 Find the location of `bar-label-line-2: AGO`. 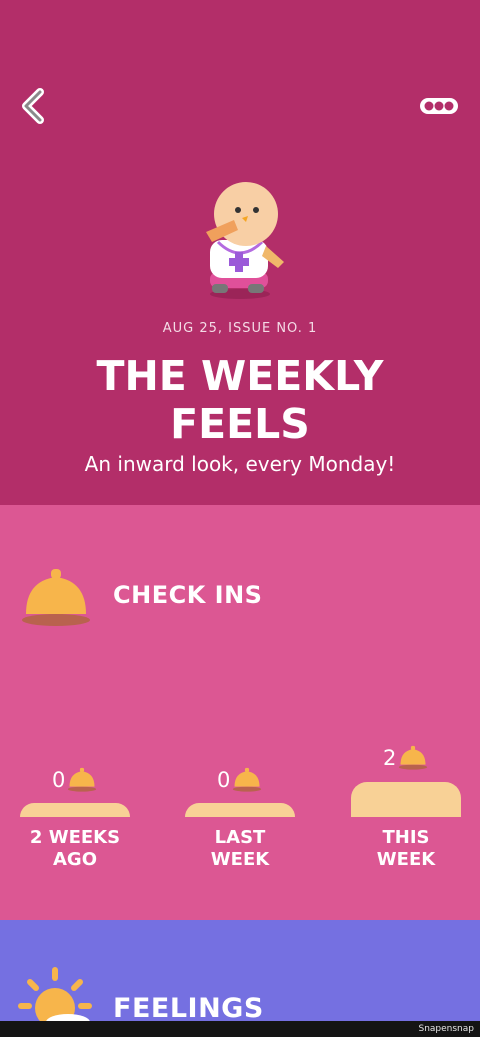

bar-label-line-2: AGO is located at coordinates (74, 859).